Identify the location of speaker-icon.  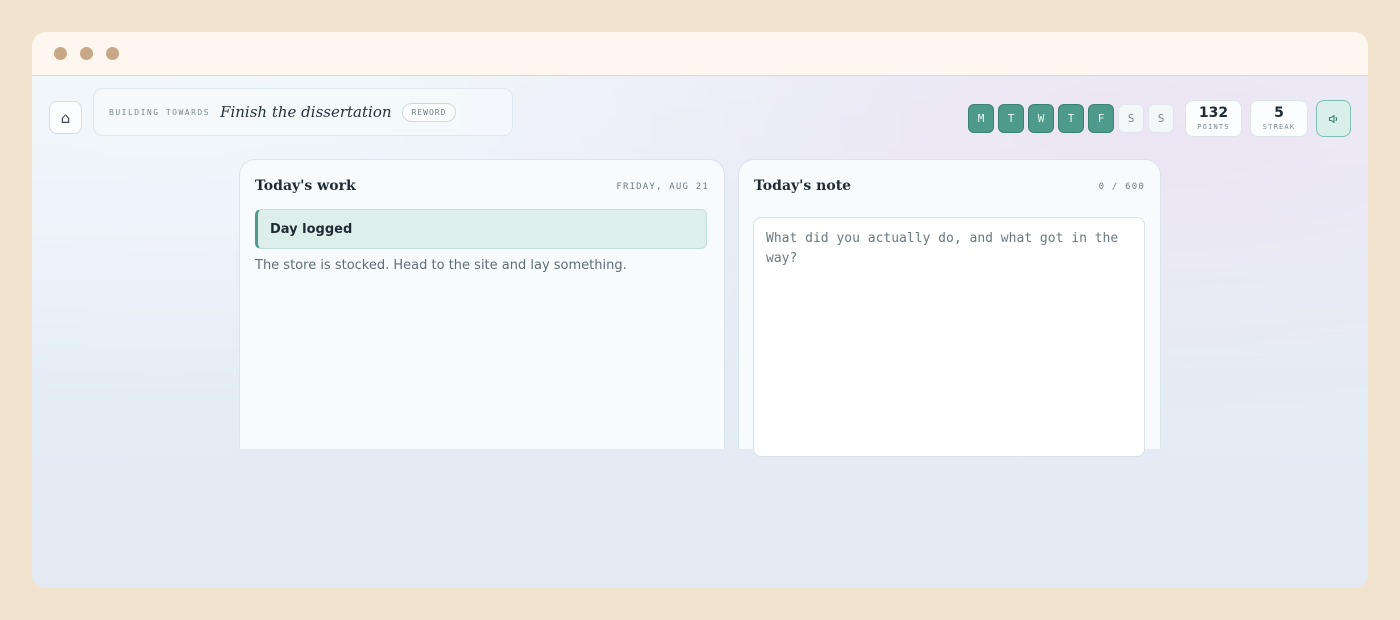
(1332, 118).